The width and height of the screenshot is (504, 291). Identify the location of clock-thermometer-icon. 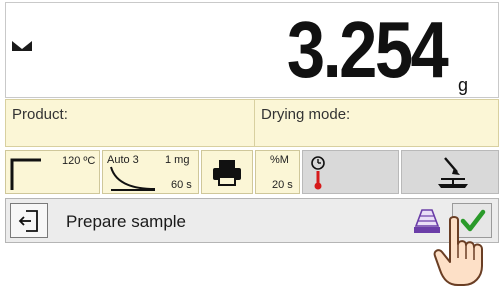
(318, 173).